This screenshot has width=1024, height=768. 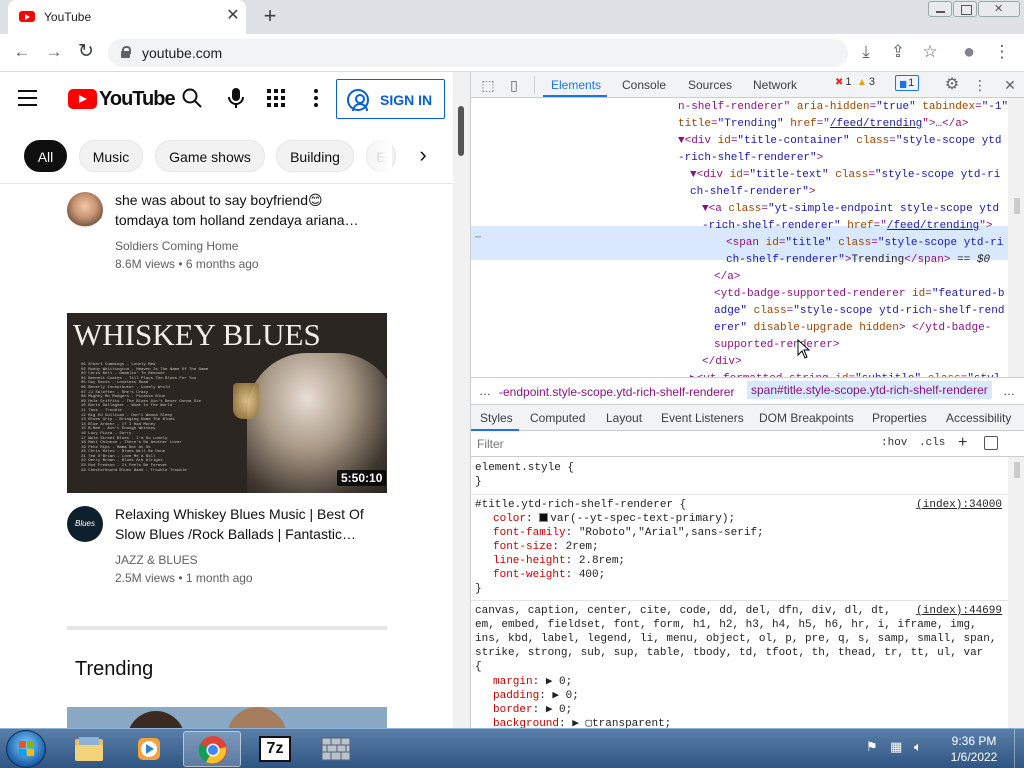 What do you see at coordinates (26, 749) in the screenshot?
I see `start-button` at bounding box center [26, 749].